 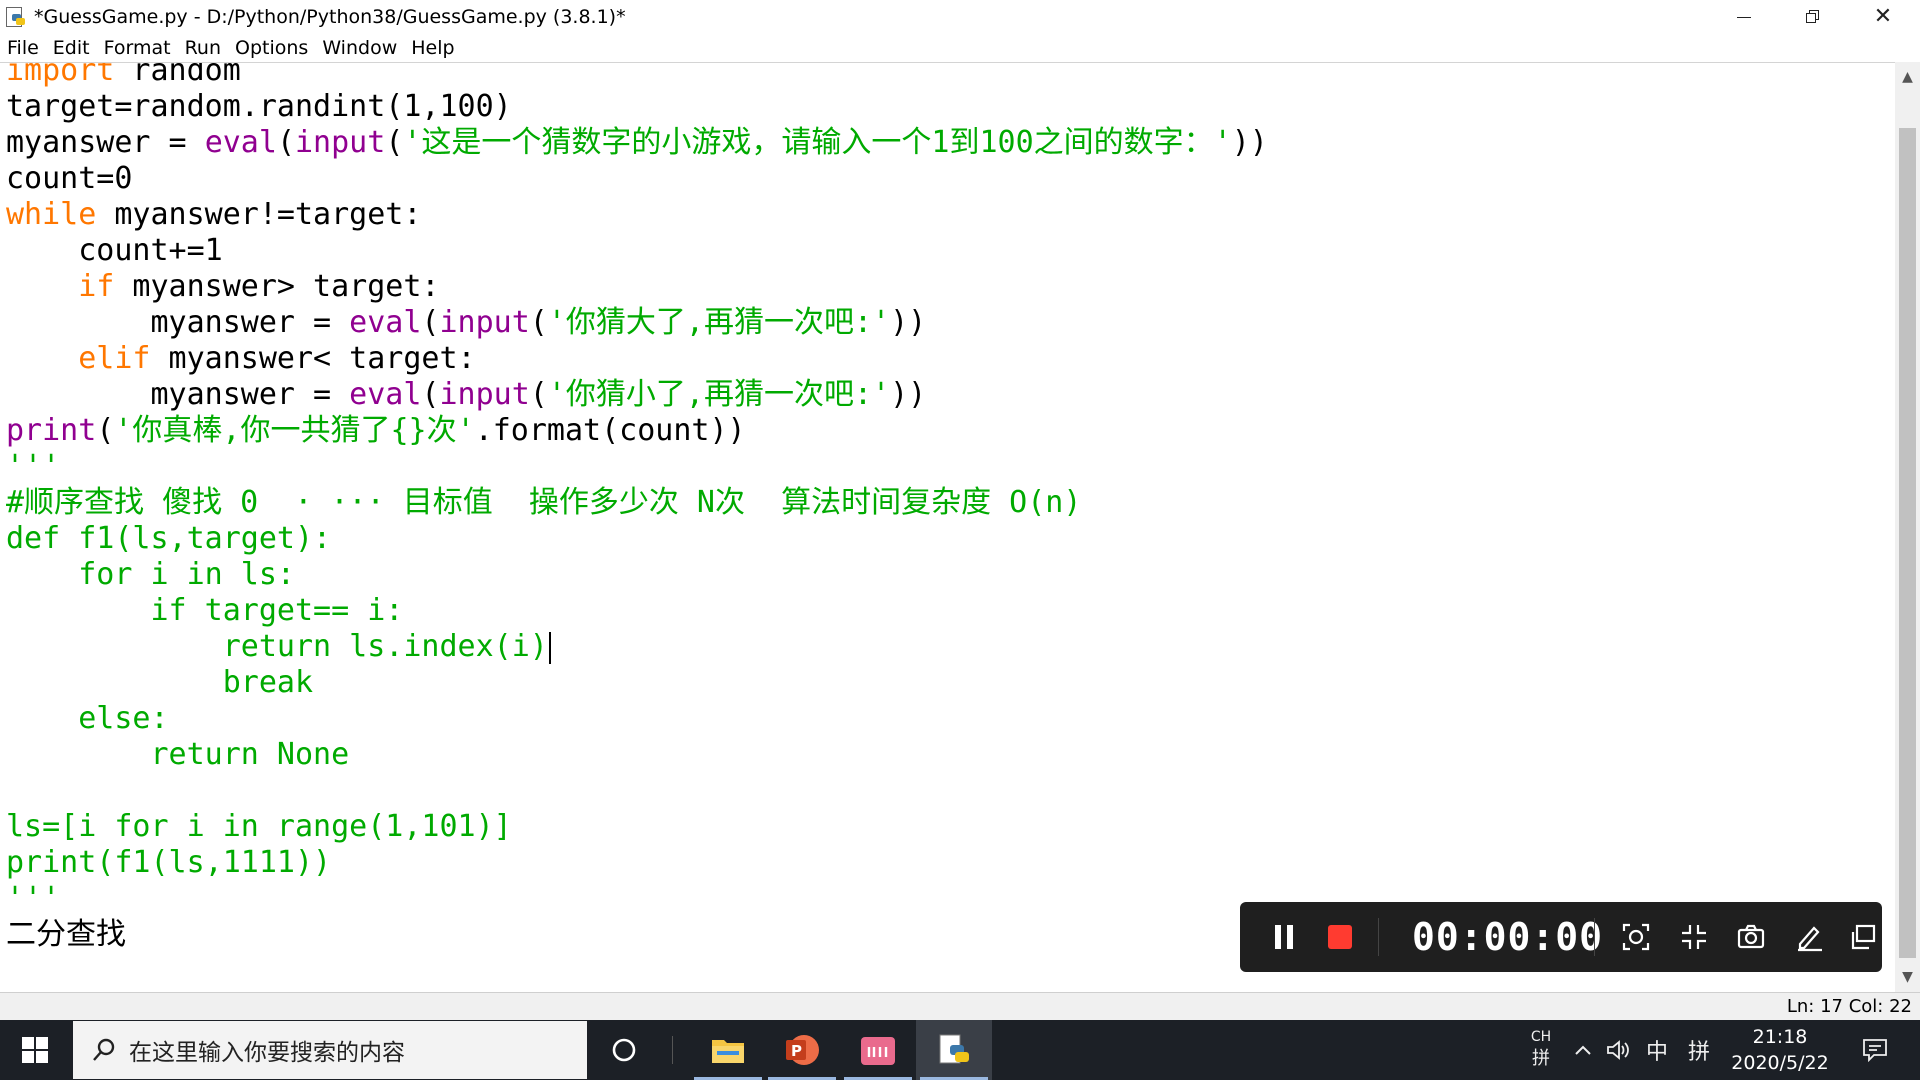 I want to click on system-clock: 21:18 2020/5/22, so click(x=1780, y=1050).